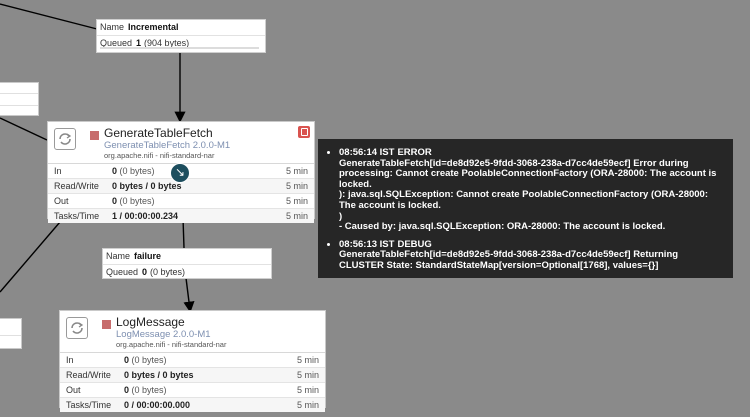 This screenshot has width=750, height=417. What do you see at coordinates (187, 263) in the screenshot?
I see `connection-label-failure: Name failure Queued 0 (0 bytes)` at bounding box center [187, 263].